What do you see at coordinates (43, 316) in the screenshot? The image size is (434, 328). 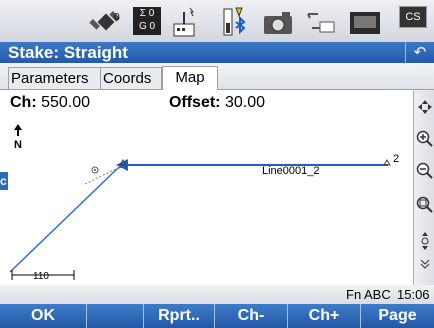 I see `ok-button: OK` at bounding box center [43, 316].